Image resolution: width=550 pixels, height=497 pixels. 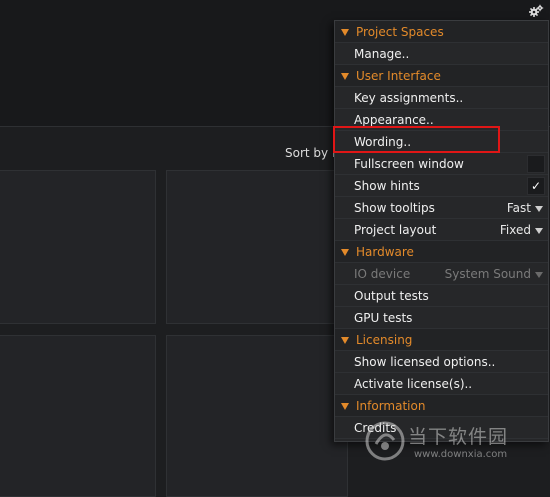 I want to click on settings-button, so click(x=536, y=11).